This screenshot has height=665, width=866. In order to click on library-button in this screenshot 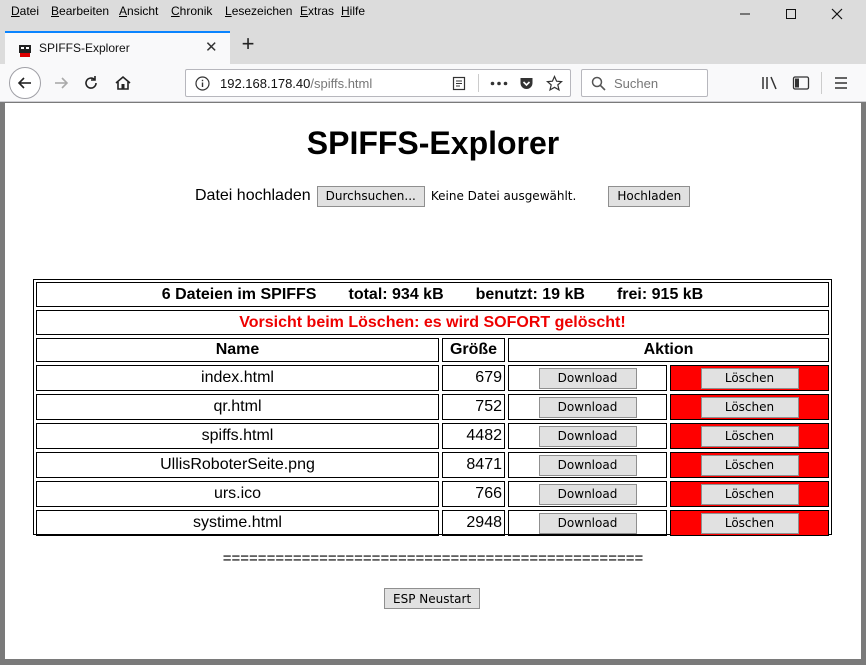, I will do `click(770, 83)`.